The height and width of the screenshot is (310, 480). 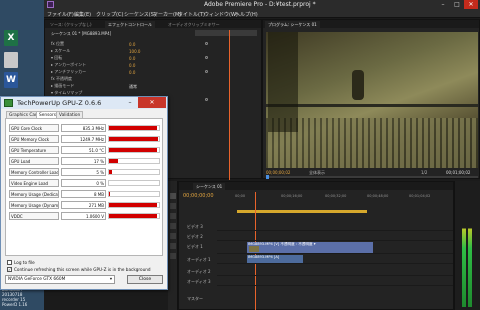 What do you see at coordinates (34, 194) in the screenshot?
I see `sensor-label: Memory Usage (Dedicated)` at bounding box center [34, 194].